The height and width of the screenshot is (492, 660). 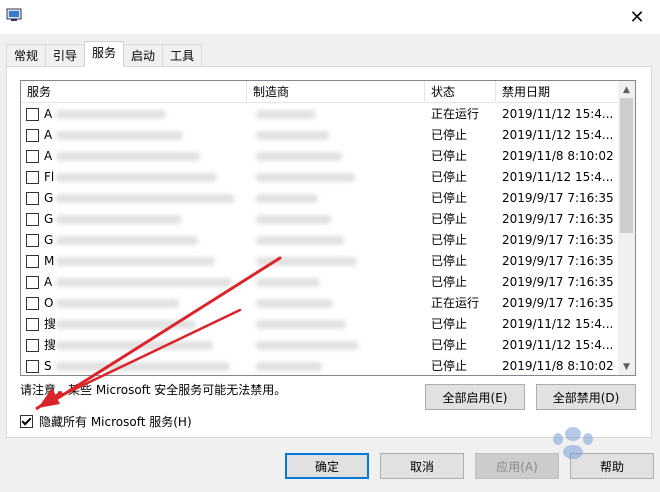 I want to click on column-header-service: 服务, so click(x=134, y=92).